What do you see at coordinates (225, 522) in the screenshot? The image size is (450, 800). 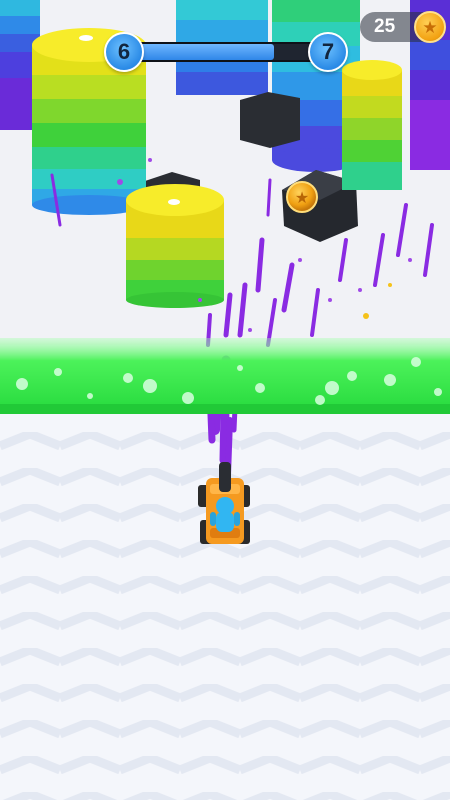 I see `driver-body` at bounding box center [225, 522].